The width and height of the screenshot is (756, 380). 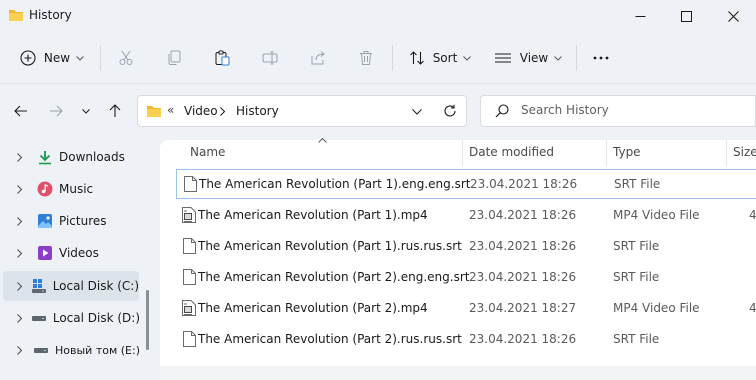 I want to click on sidebar-item-label: Local Disk (D:), so click(x=96, y=318).